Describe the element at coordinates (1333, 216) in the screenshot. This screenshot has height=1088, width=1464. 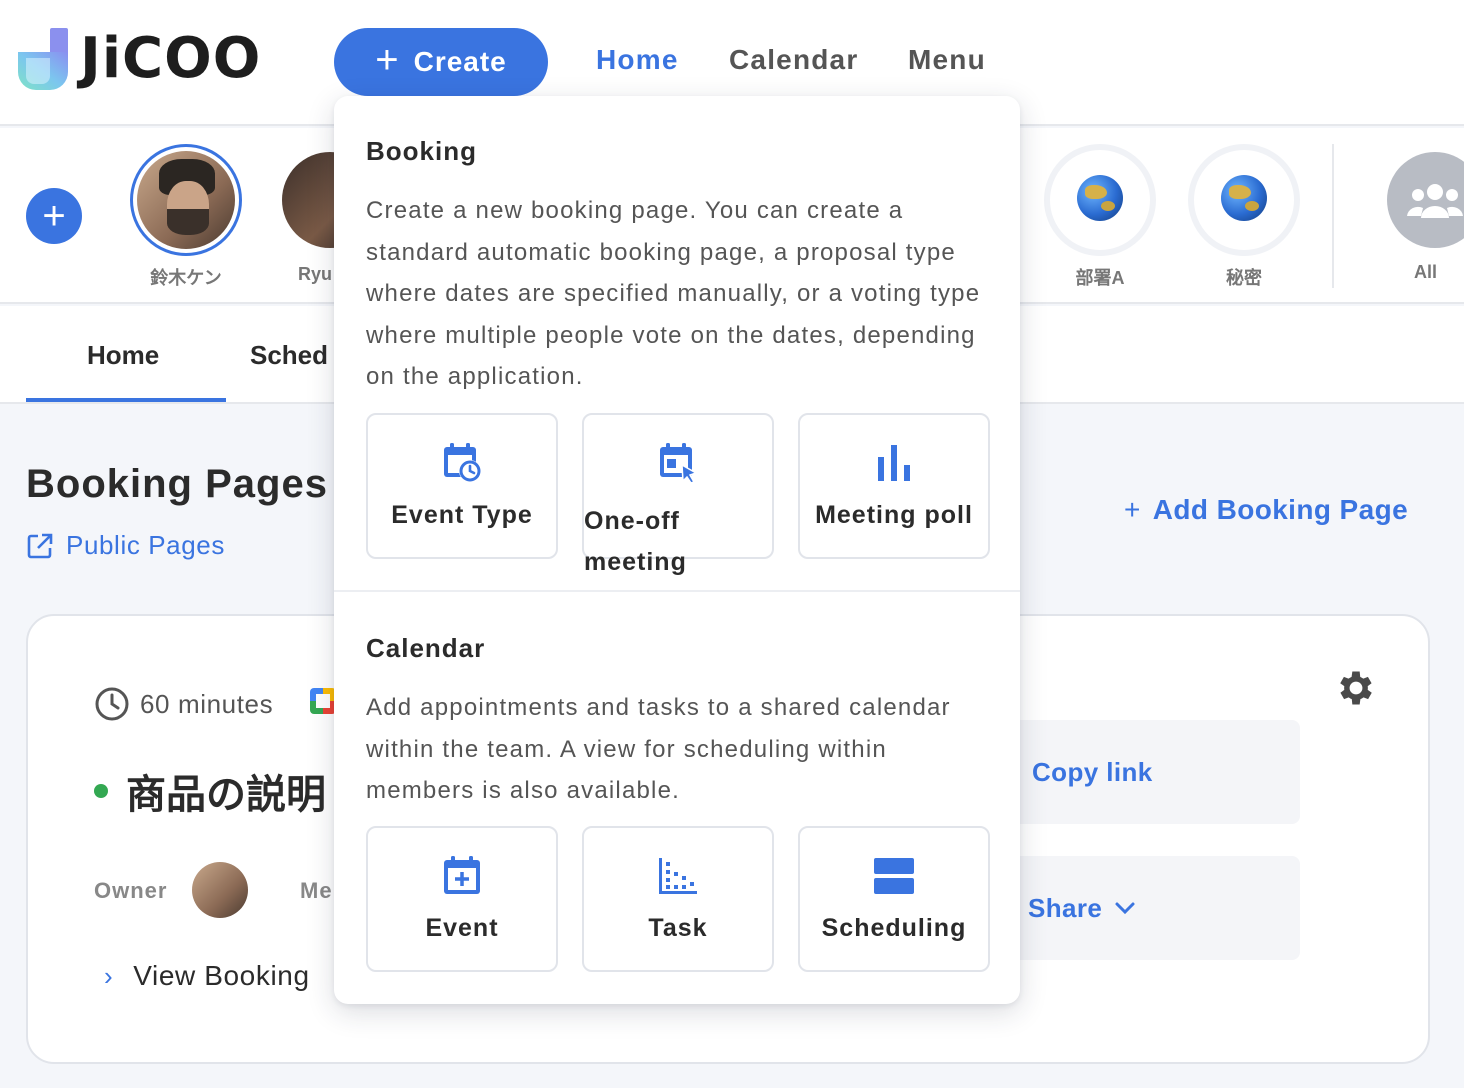
I see `members-divider` at that location.